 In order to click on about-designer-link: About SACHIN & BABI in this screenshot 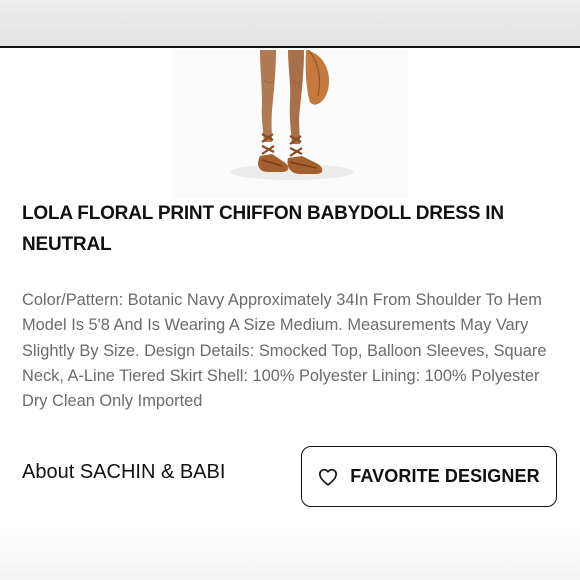, I will do `click(123, 472)`.